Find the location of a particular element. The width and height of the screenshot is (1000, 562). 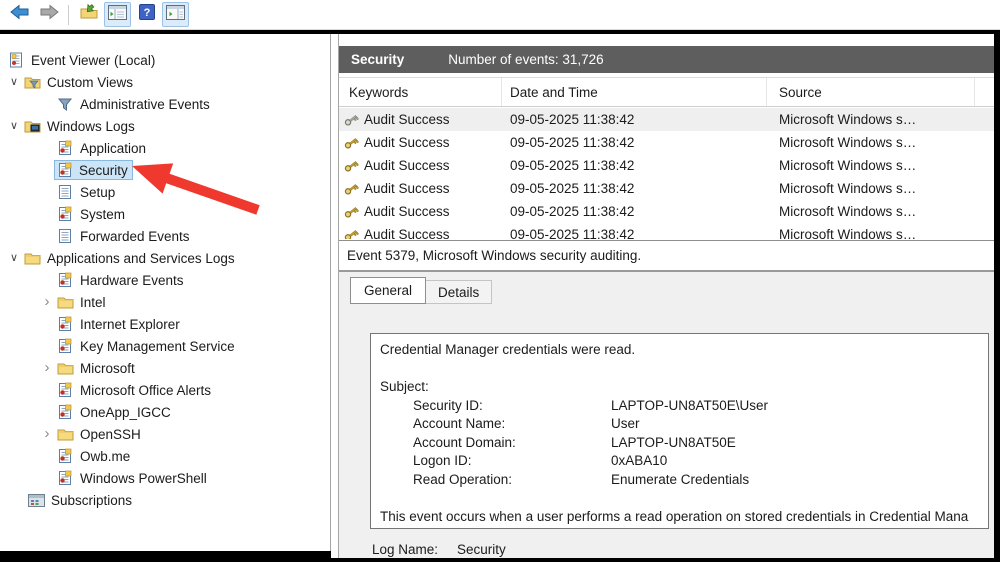

tree-item-label: Custom Views is located at coordinates (90, 82).